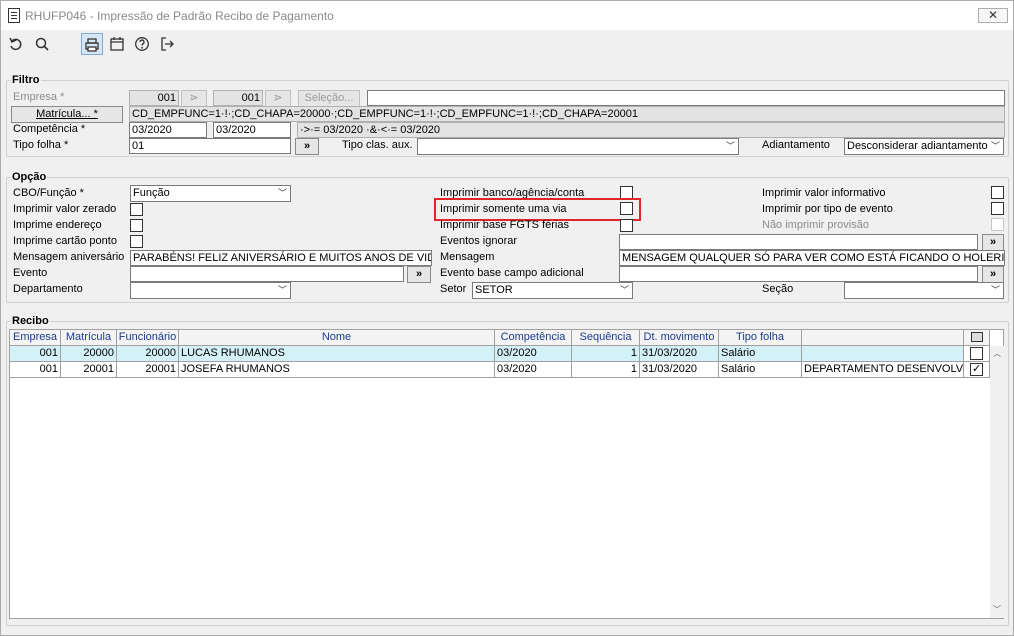 The width and height of the screenshot is (1014, 636). Describe the element at coordinates (377, 145) in the screenshot. I see `tipo-clas-label: Tipo clas. aux.` at that location.